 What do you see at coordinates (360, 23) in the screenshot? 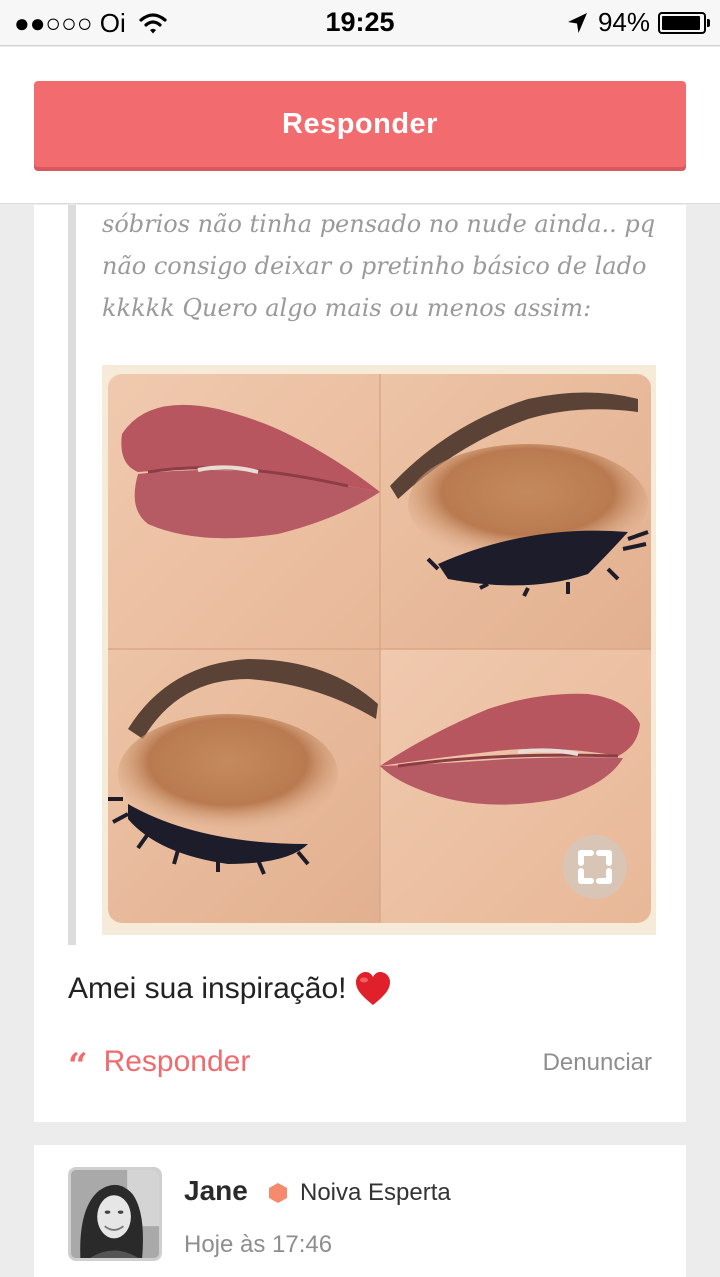
I see `status-bar: ●●○○○ Oi 19:25 94%` at bounding box center [360, 23].